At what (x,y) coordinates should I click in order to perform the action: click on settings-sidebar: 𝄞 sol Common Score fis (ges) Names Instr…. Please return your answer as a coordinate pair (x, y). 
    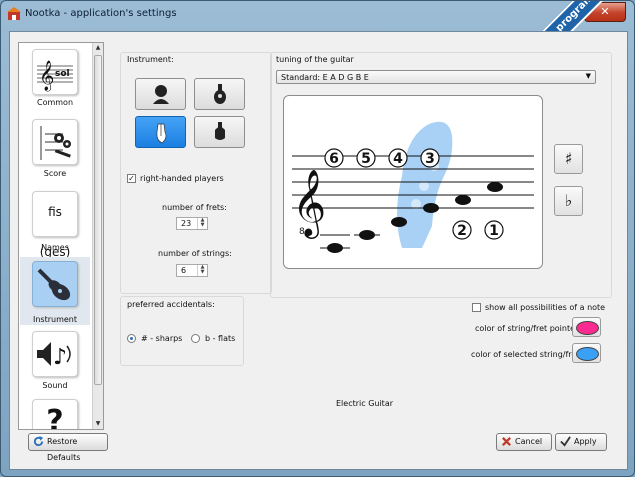
    Looking at the image, I should click on (61, 236).